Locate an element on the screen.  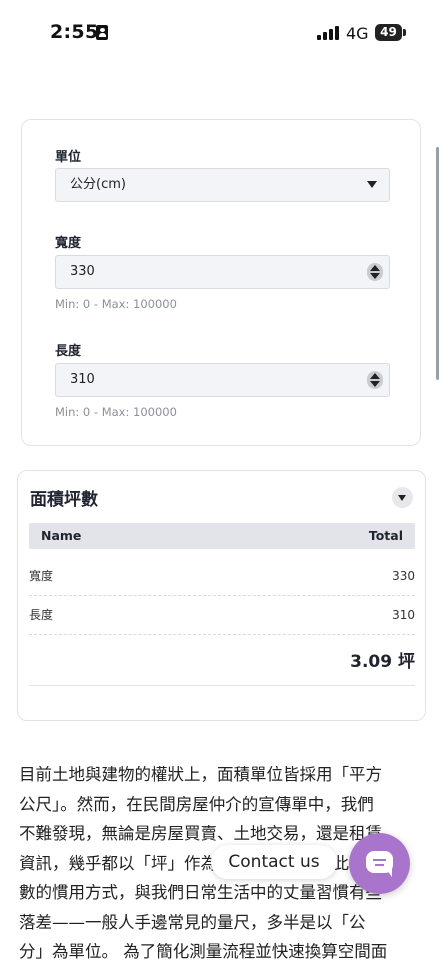
length-input: 310 is located at coordinates (222, 380).